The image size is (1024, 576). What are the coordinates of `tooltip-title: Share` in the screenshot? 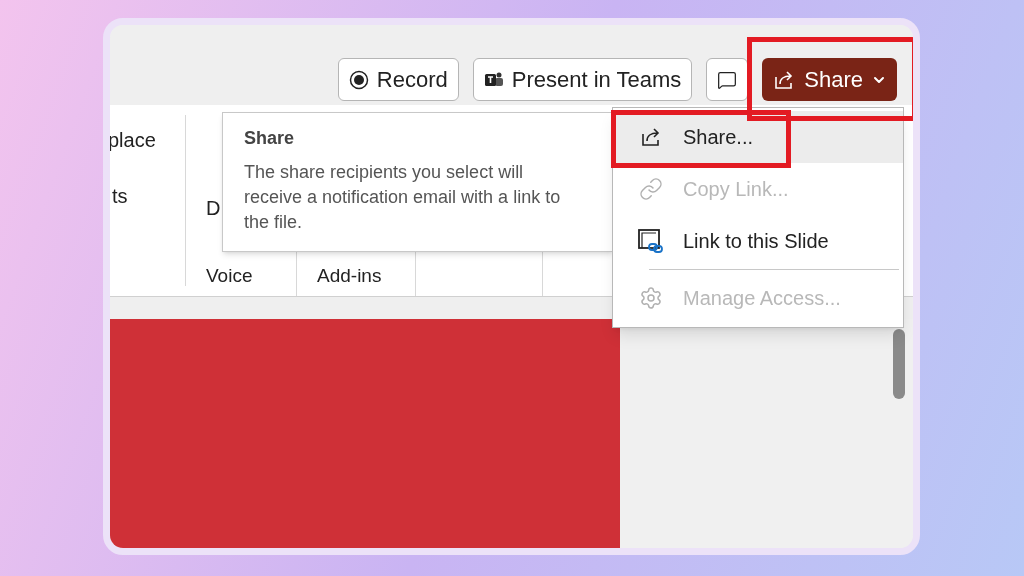 It's located at (270, 138).